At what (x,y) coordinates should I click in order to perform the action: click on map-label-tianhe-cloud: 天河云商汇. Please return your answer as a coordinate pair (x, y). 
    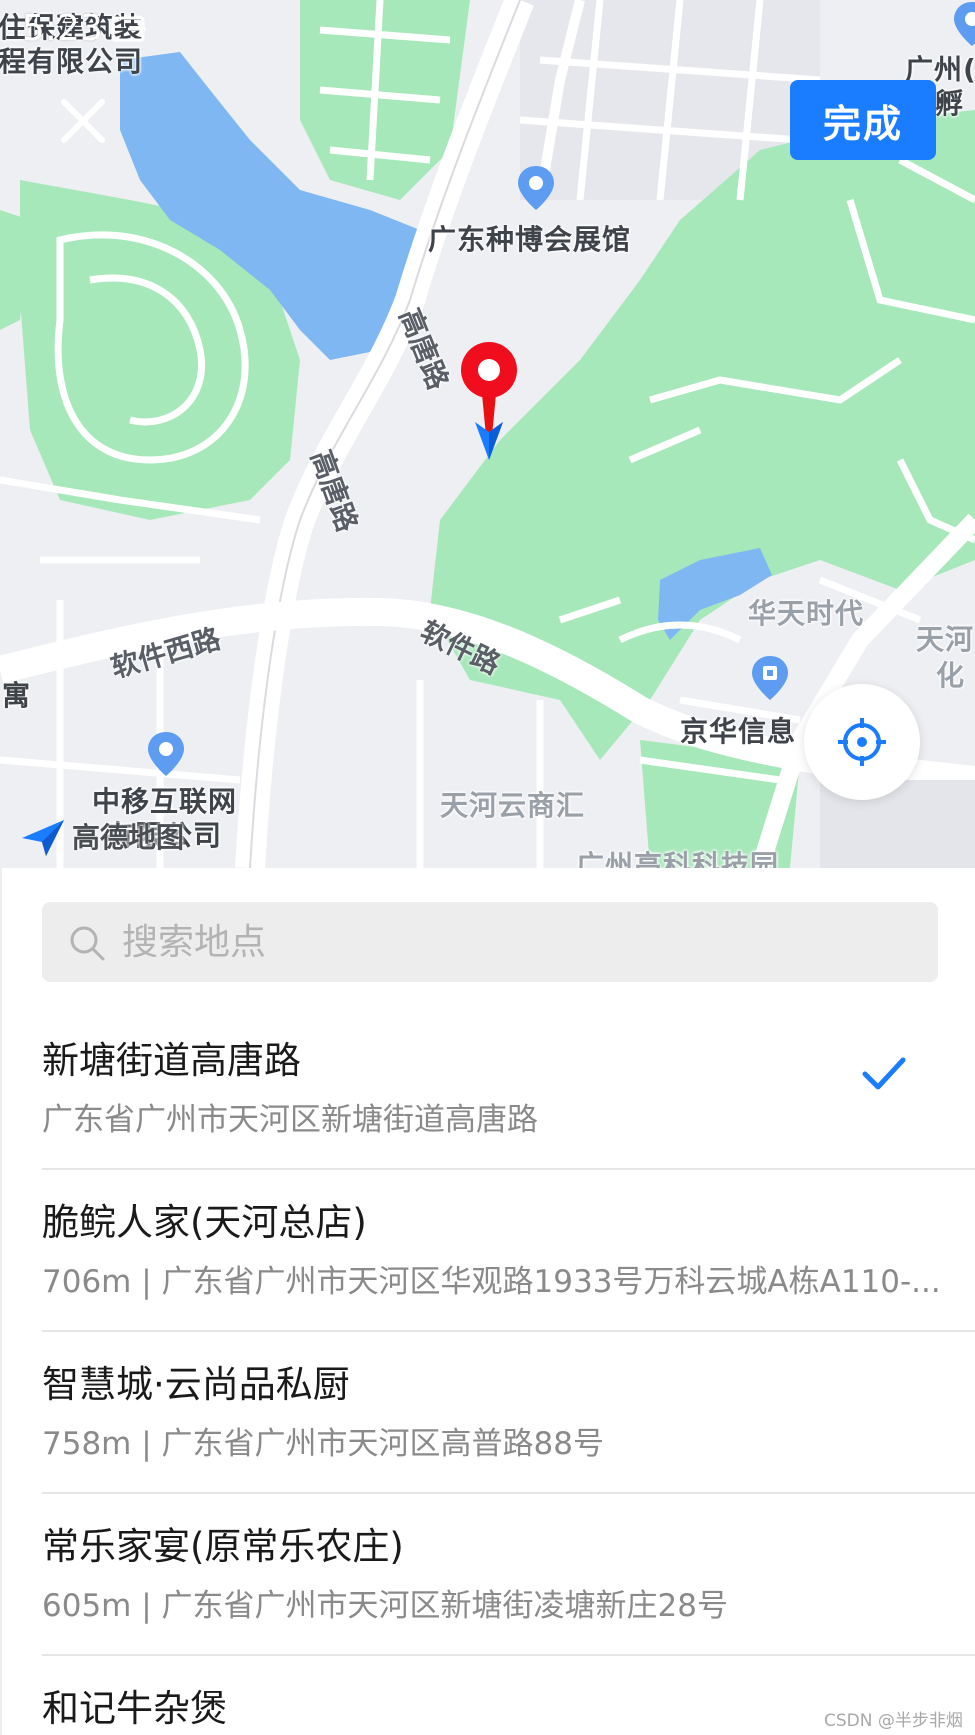
    Looking at the image, I should click on (513, 805).